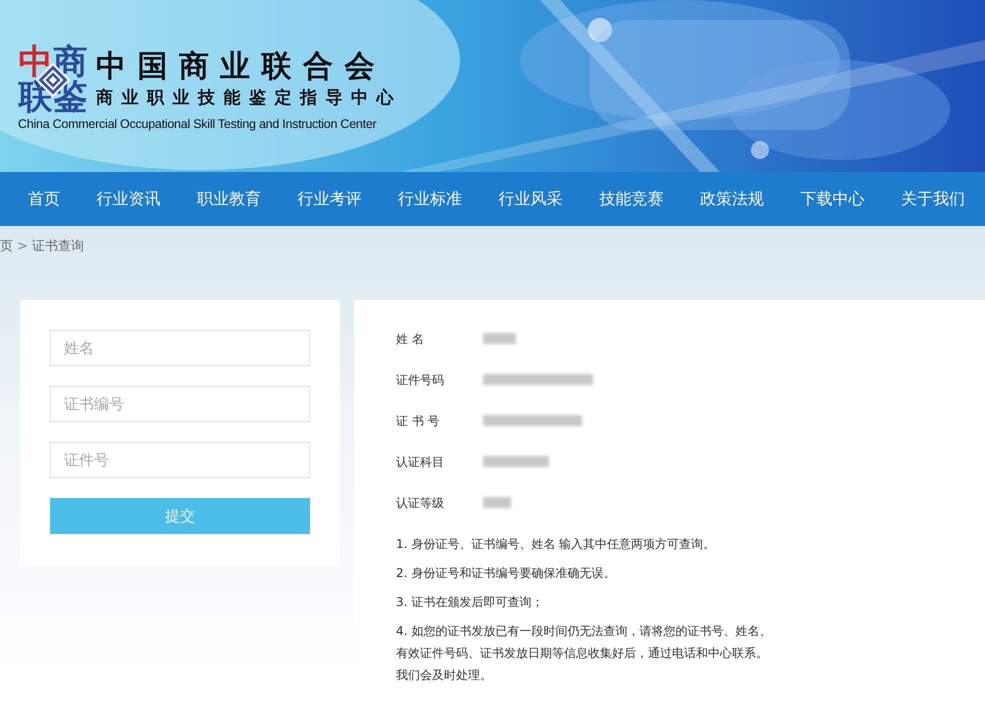 Image resolution: width=985 pixels, height=705 pixels. What do you see at coordinates (180, 404) in the screenshot?
I see `input-field: 证书编号` at bounding box center [180, 404].